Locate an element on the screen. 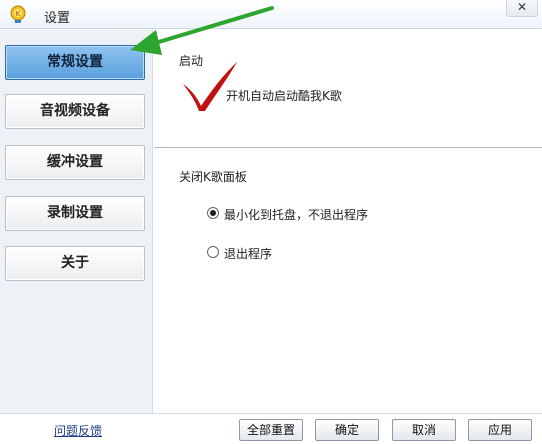 The image size is (542, 444). reset-all-label: 全部重置 is located at coordinates (270, 430).